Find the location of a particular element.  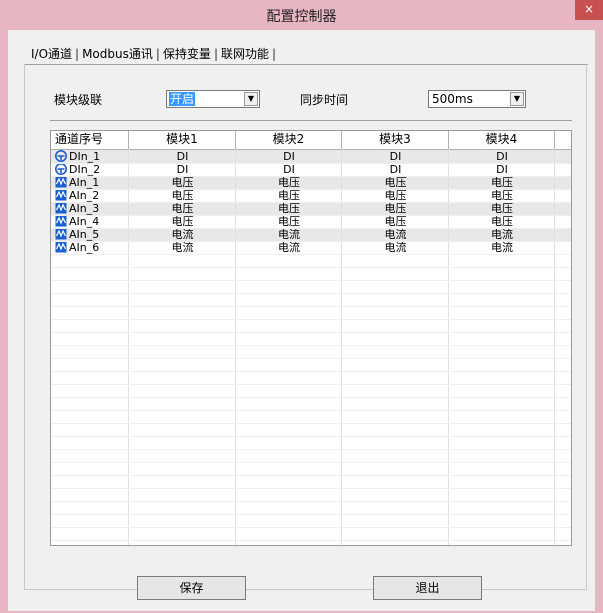

table-row: AIn_4 电压 电压 电压 电压 is located at coordinates (311, 221).